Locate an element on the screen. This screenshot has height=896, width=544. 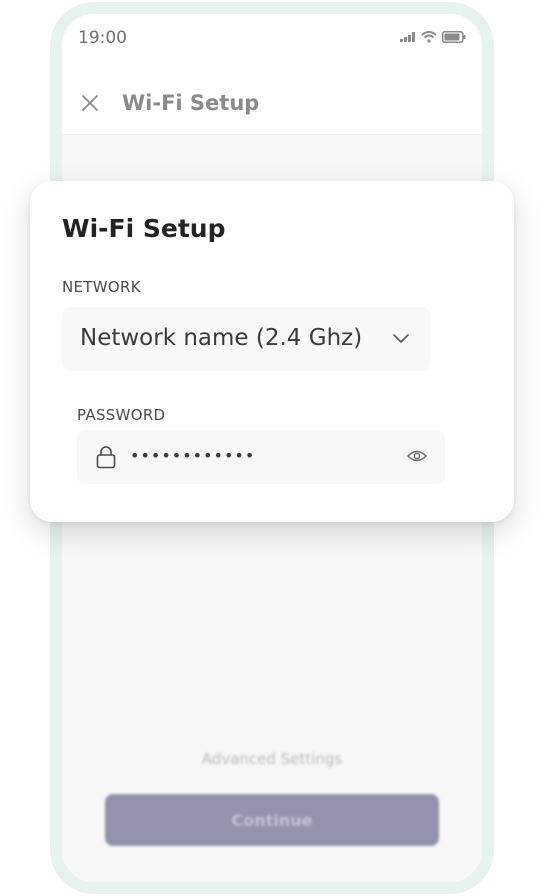
status-icons is located at coordinates (433, 37).